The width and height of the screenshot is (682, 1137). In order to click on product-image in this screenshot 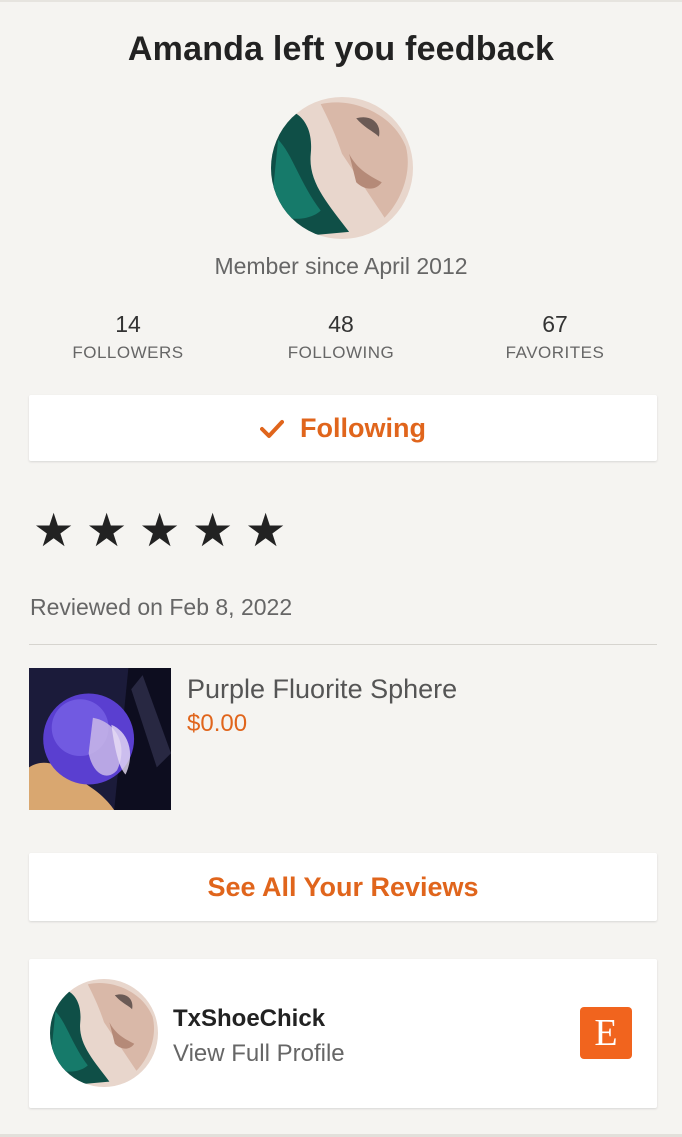, I will do `click(100, 739)`.